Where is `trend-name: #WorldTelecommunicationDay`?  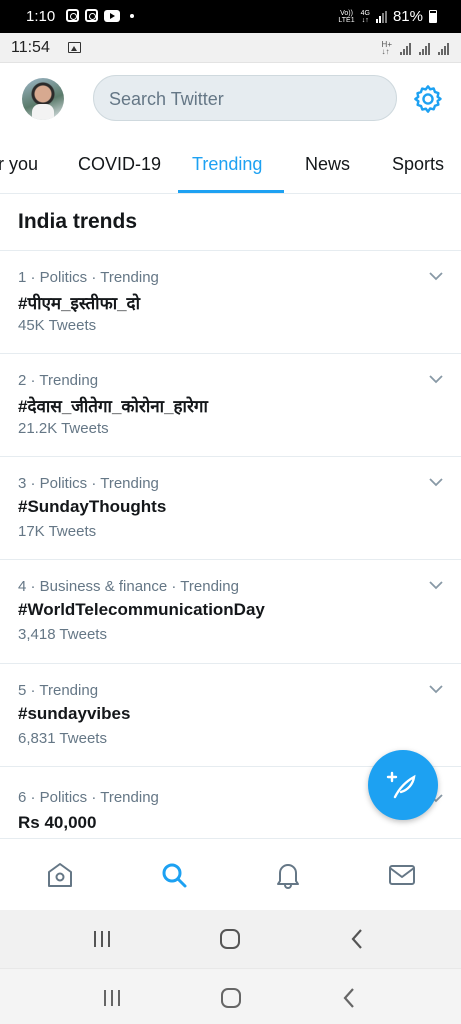
trend-name: #WorldTelecommunicationDay is located at coordinates (141, 609).